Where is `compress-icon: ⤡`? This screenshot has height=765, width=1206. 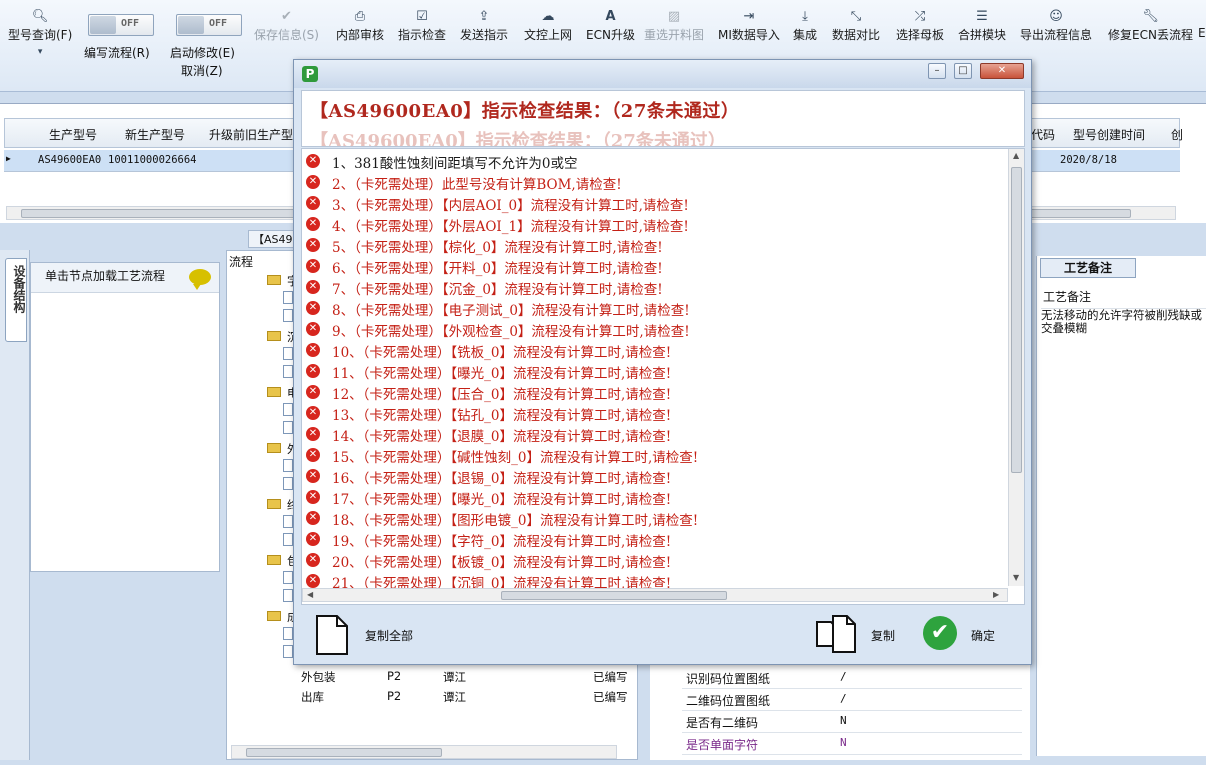 compress-icon: ⤡ is located at coordinates (856, 16).